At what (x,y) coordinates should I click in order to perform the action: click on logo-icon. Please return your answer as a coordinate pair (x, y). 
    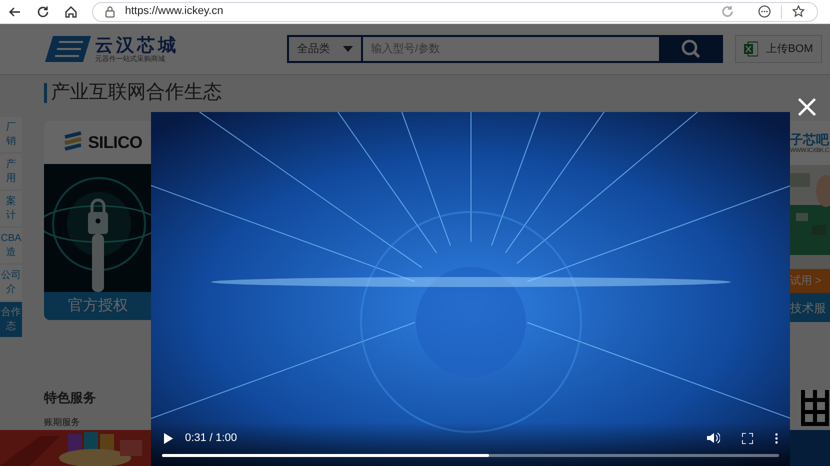
    Looking at the image, I should click on (68, 49).